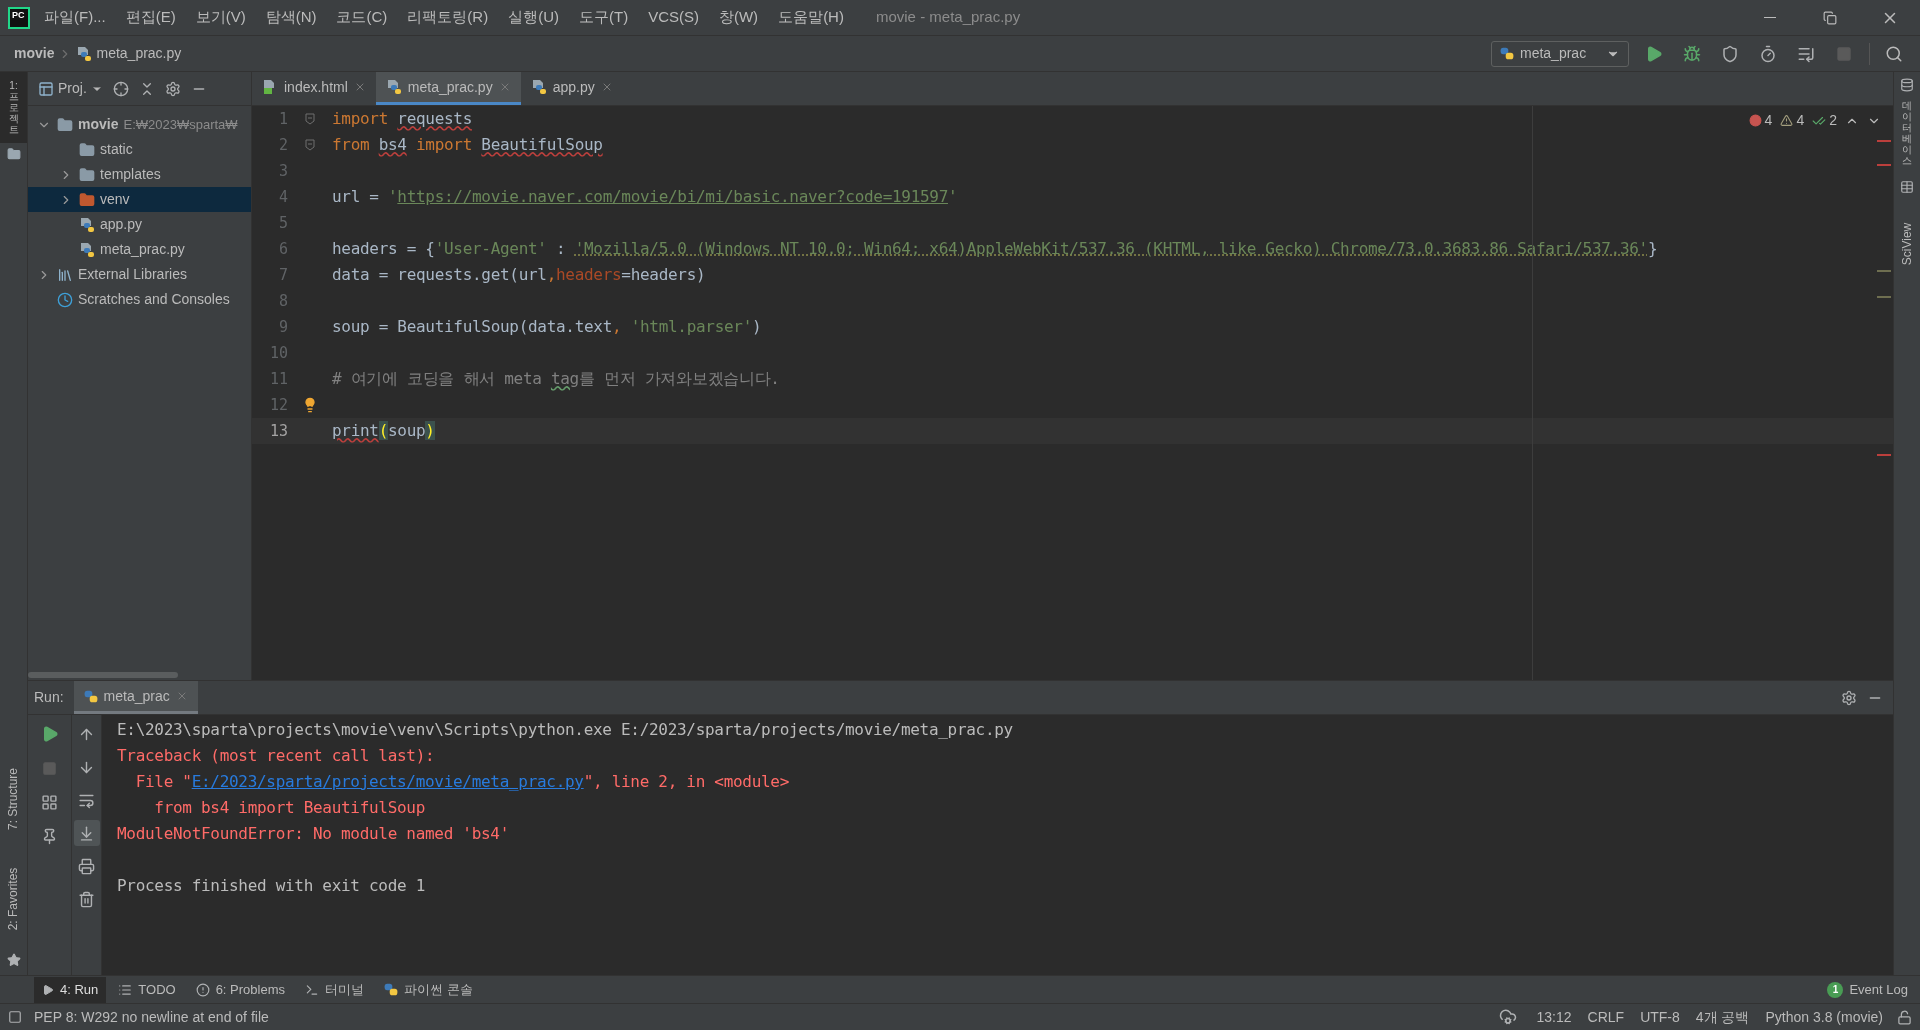 The width and height of the screenshot is (1920, 1030). Describe the element at coordinates (1654, 53) in the screenshot. I see `play-icon` at that location.